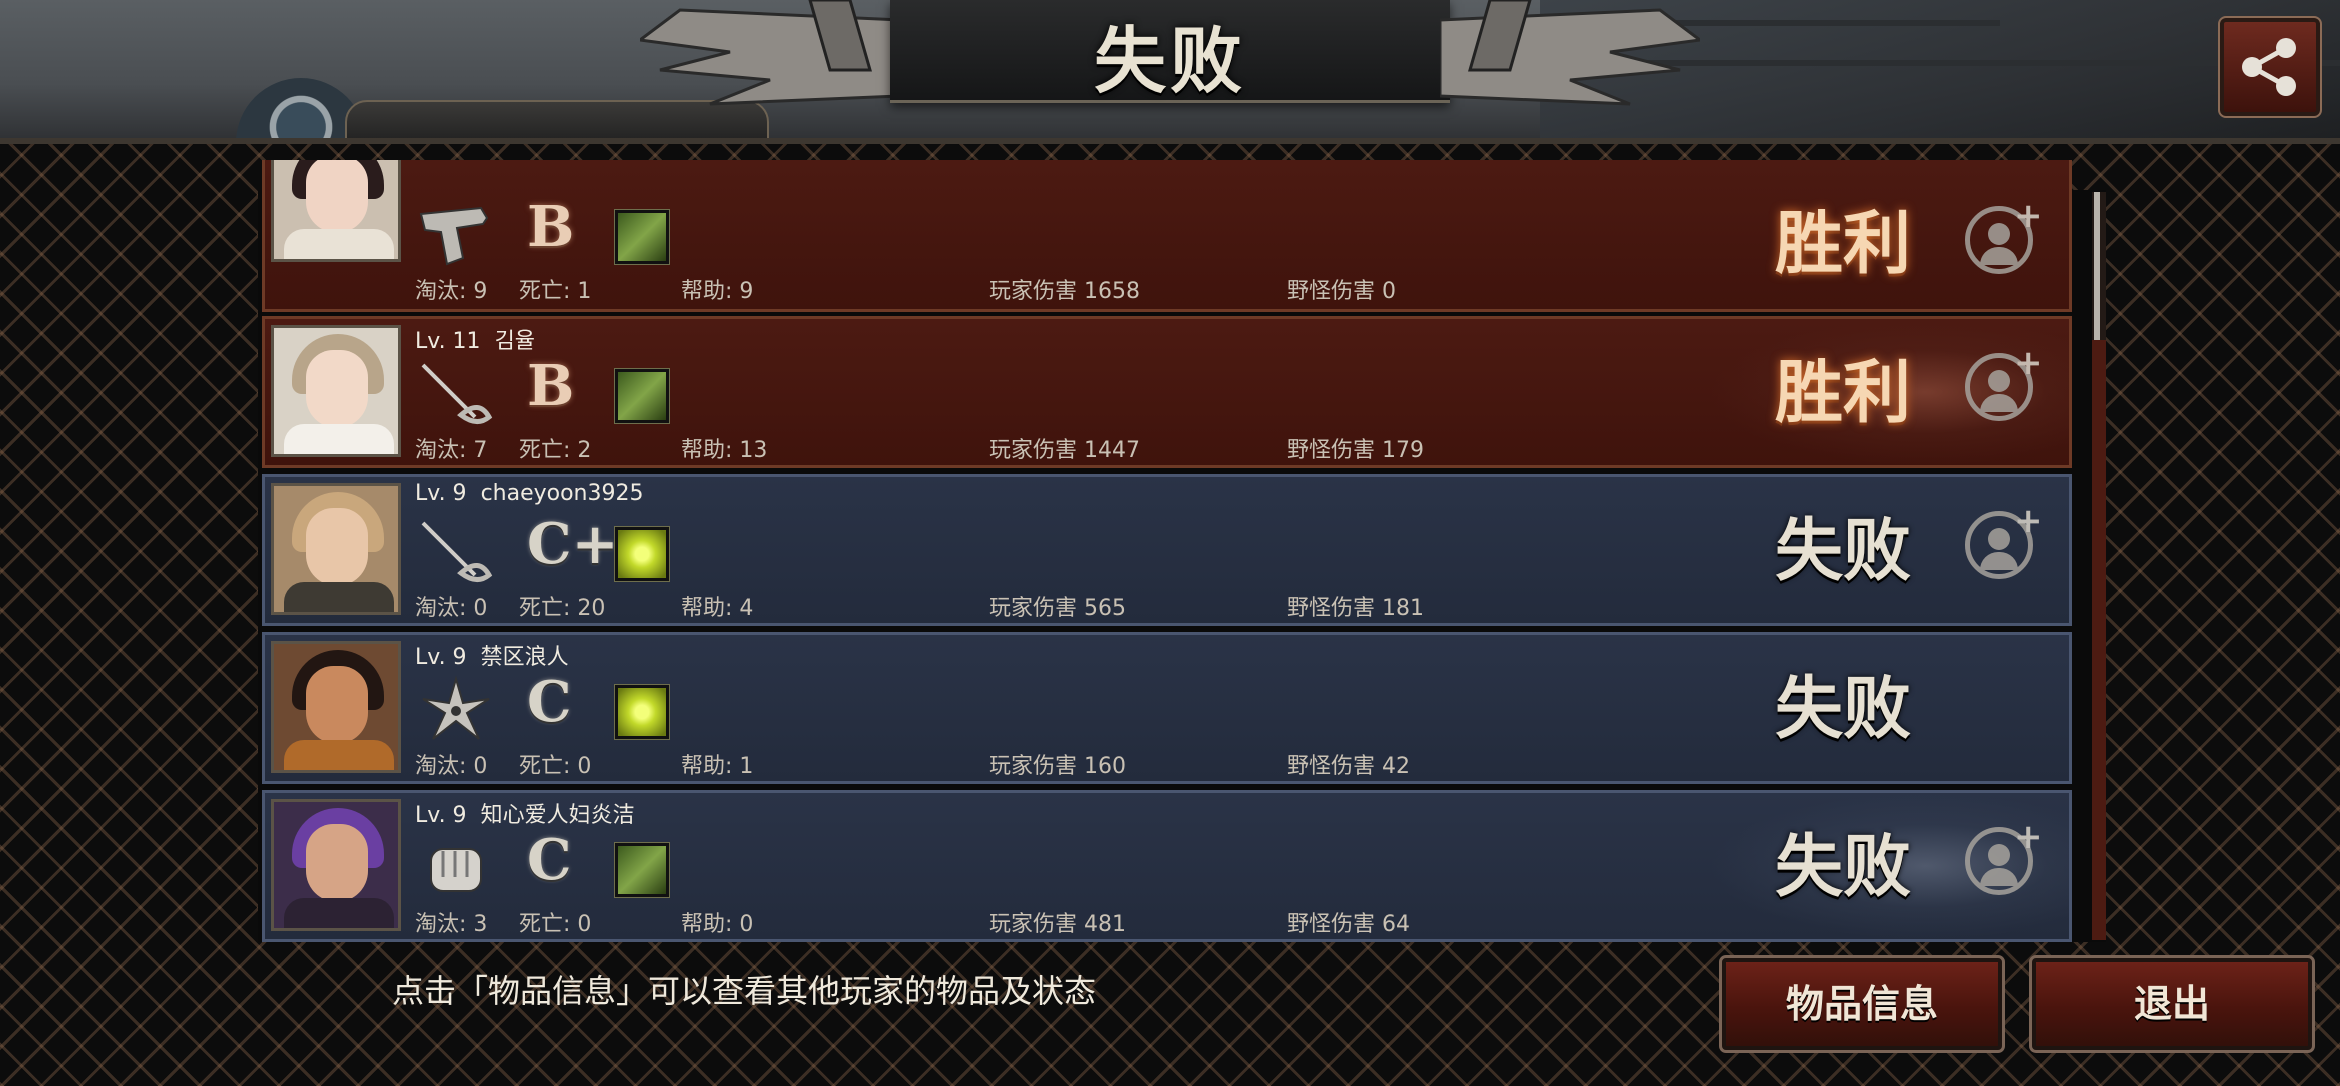  What do you see at coordinates (717, 291) in the screenshot?
I see `assists-stat: 帮助: 9` at bounding box center [717, 291].